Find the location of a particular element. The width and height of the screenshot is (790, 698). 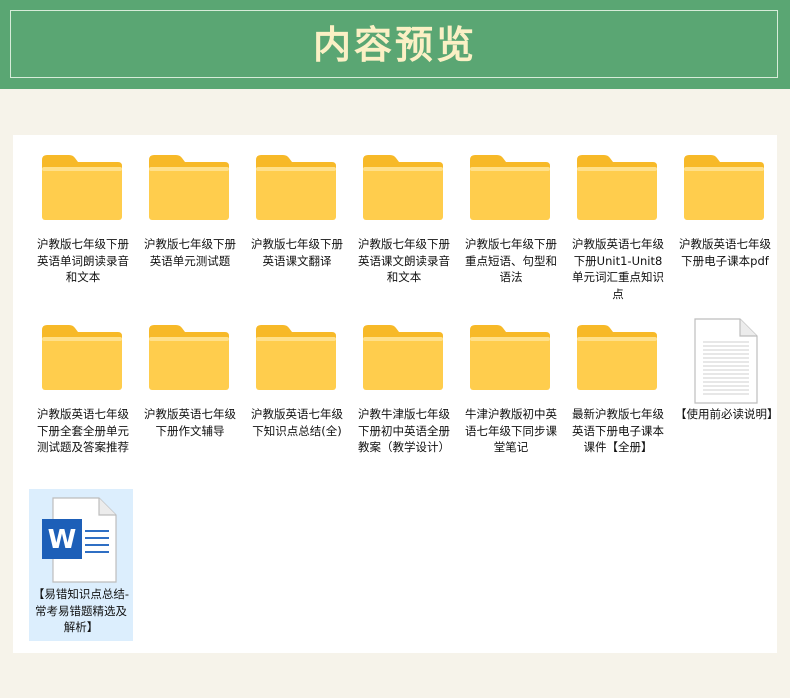

file-item: 沪教牛津版七年级下册初中英语全册教案（教学设计） is located at coordinates (404, 389).